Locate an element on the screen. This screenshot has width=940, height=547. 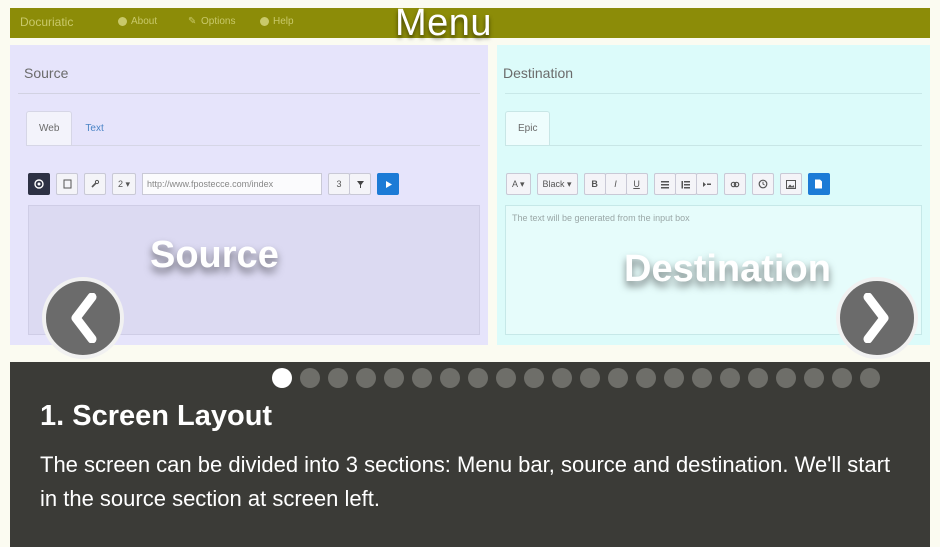
run-button is located at coordinates (388, 184).